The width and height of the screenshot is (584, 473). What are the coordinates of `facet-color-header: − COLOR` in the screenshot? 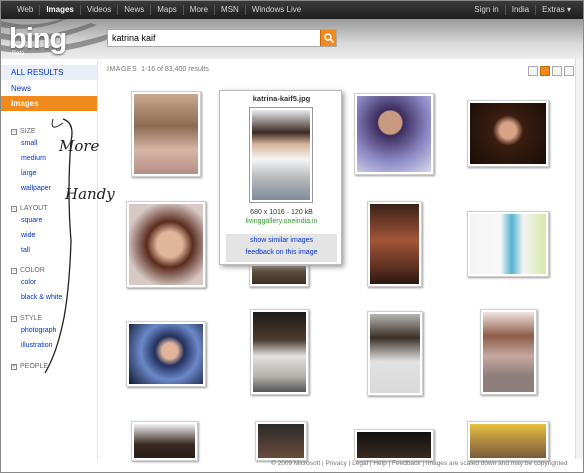 It's located at (28, 270).